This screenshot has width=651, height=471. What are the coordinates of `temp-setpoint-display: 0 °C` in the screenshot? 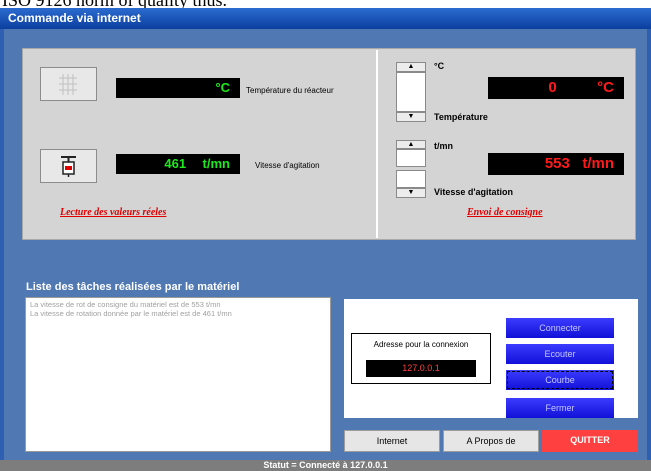 It's located at (556, 88).